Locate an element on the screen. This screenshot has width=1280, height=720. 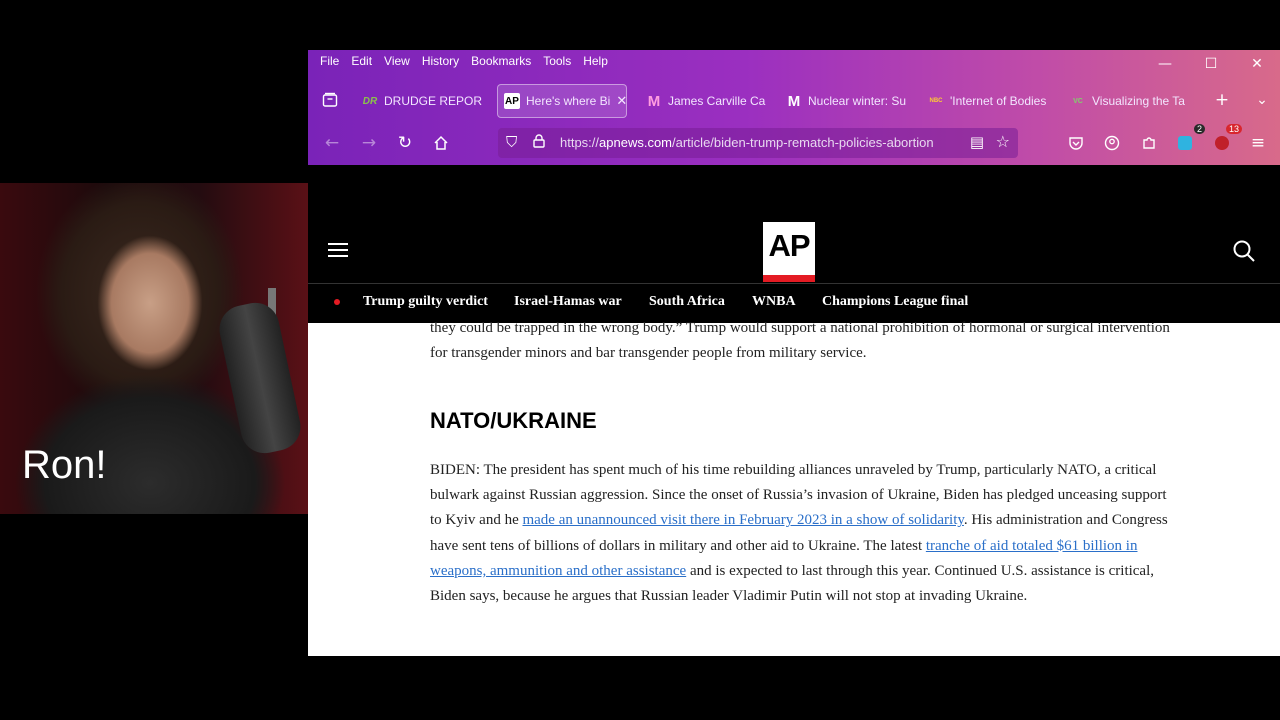
extensions-puzzle-icon is located at coordinates (1149, 143).